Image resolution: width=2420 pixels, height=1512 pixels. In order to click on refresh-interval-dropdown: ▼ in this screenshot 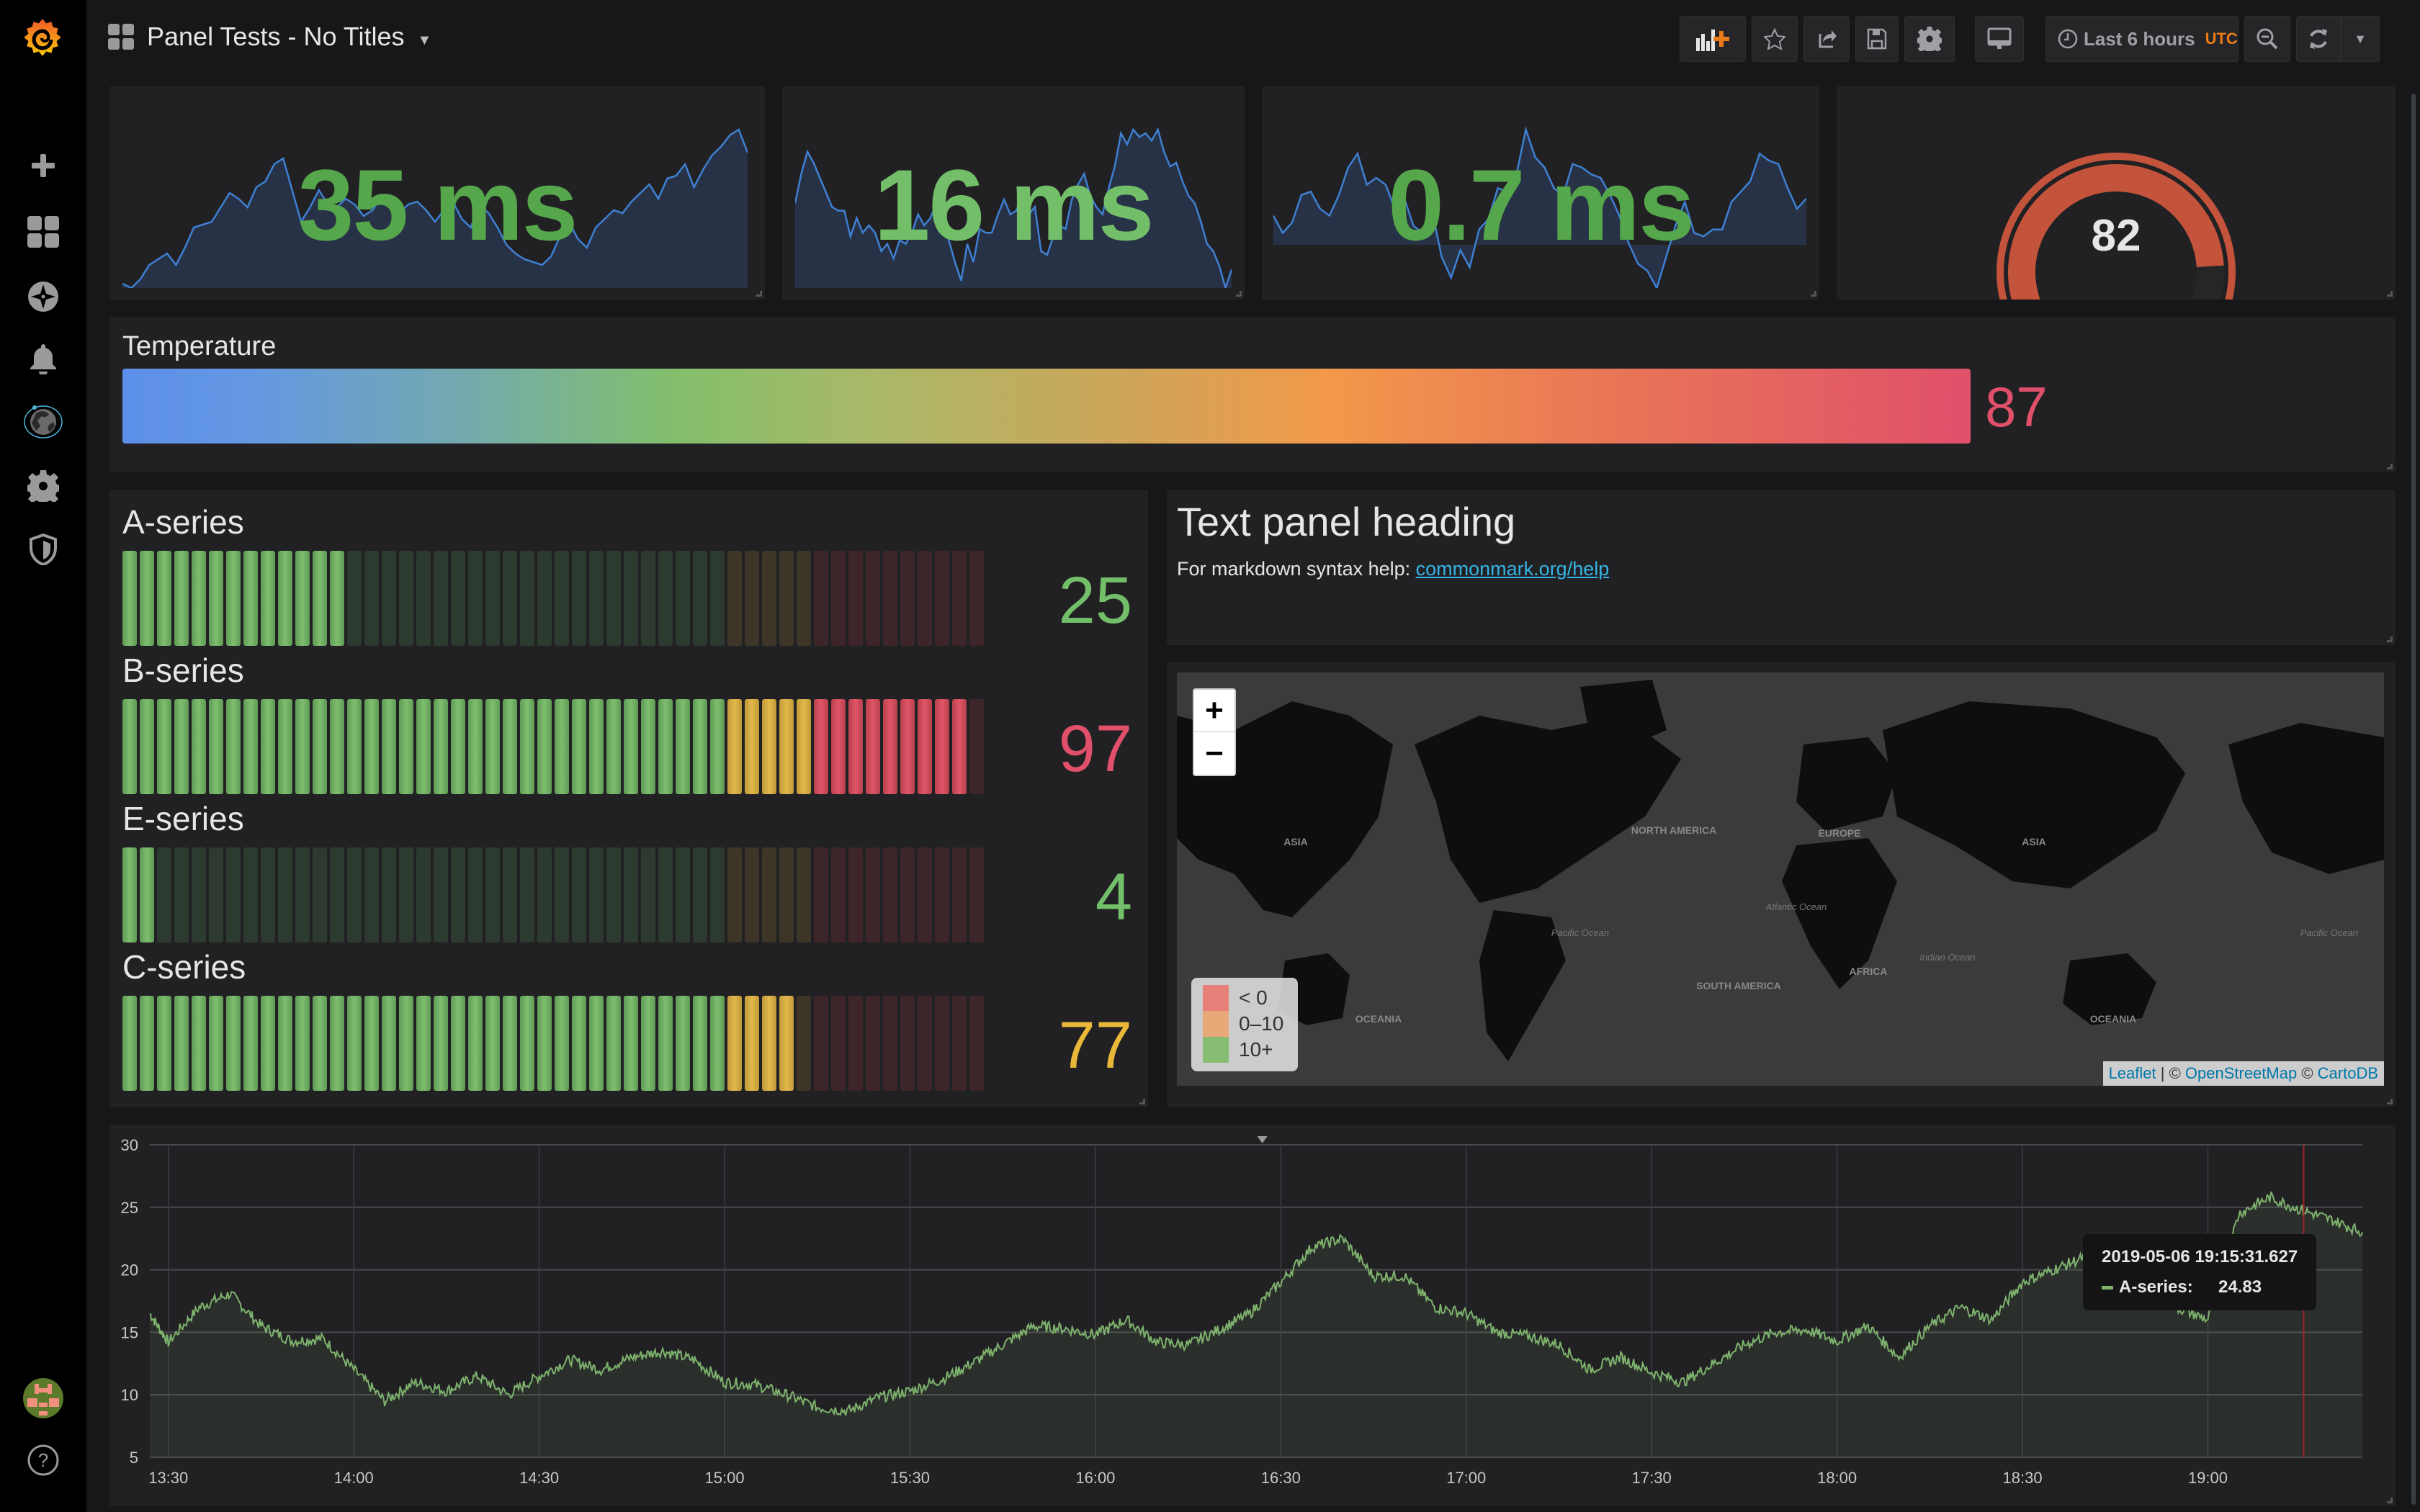, I will do `click(2360, 39)`.